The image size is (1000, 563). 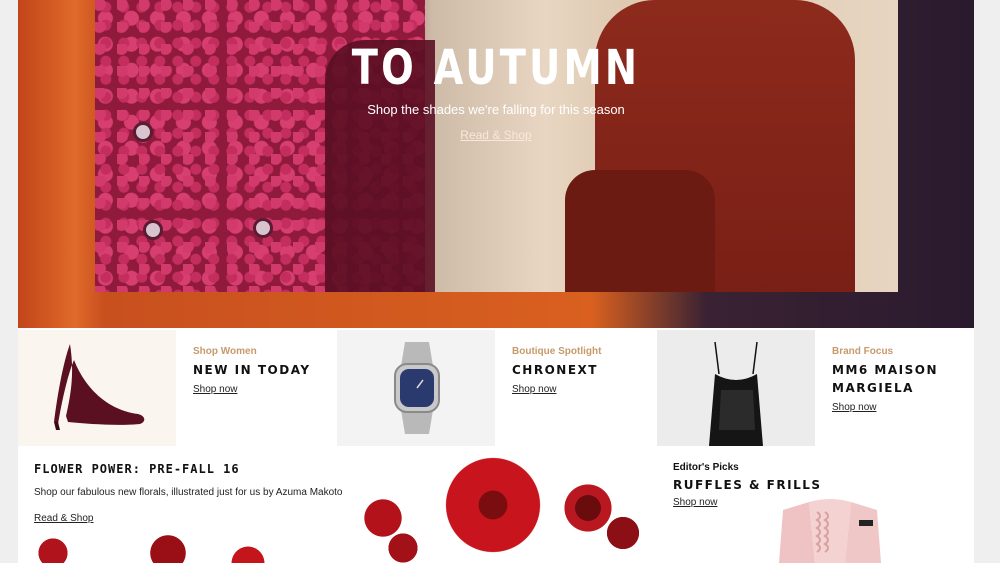 I want to click on tile-kicker: Shop Women, so click(x=225, y=351).